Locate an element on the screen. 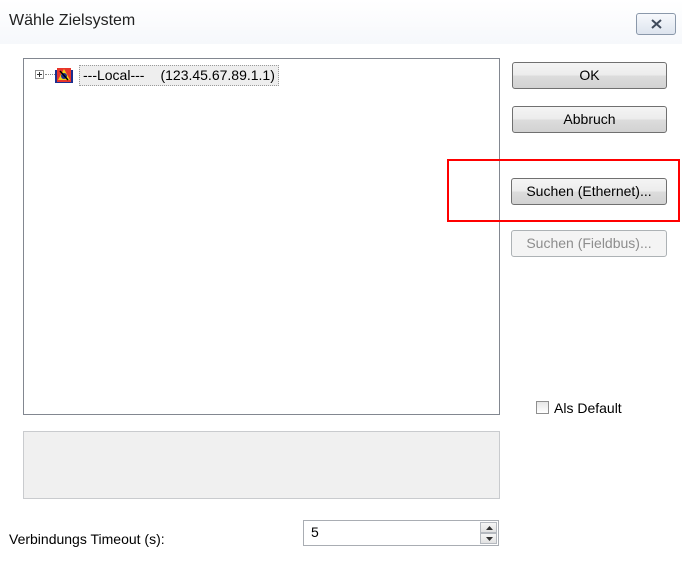  spin-buttons is located at coordinates (488, 533).